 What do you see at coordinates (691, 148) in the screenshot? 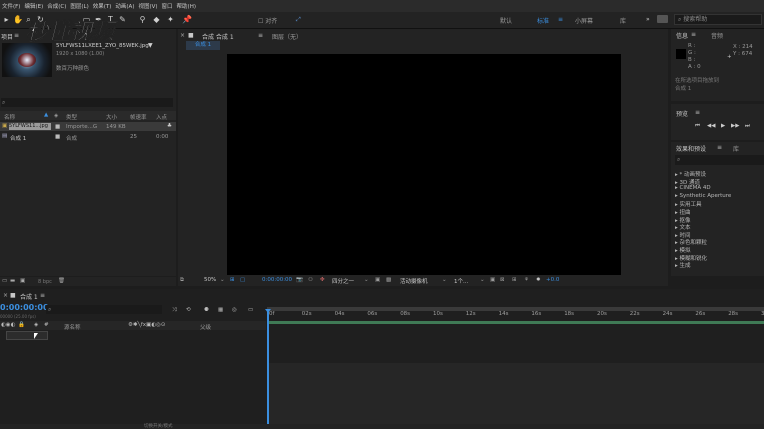
I see `effects-tab: 效果和预设` at bounding box center [691, 148].